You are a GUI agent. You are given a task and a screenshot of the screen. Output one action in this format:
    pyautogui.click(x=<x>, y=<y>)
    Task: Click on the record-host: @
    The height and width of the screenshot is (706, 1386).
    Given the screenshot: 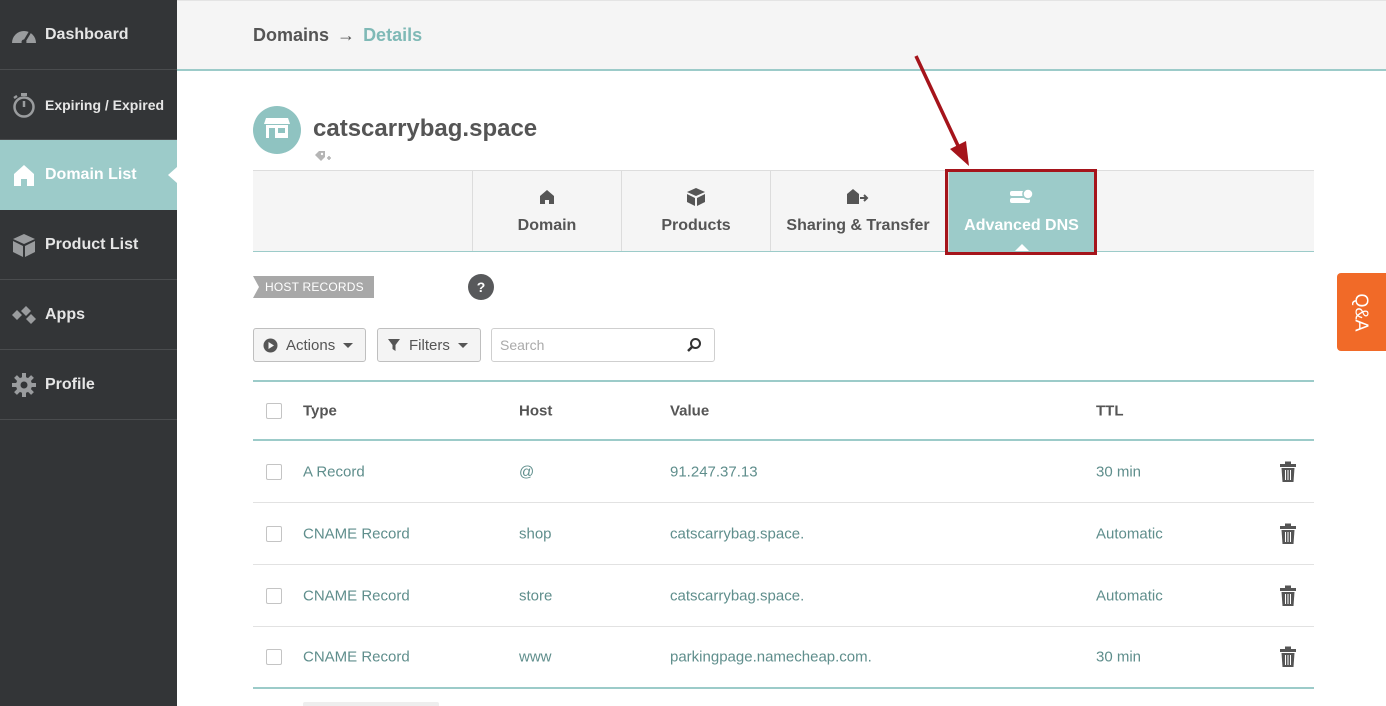 What is the action you would take?
    pyautogui.click(x=527, y=471)
    